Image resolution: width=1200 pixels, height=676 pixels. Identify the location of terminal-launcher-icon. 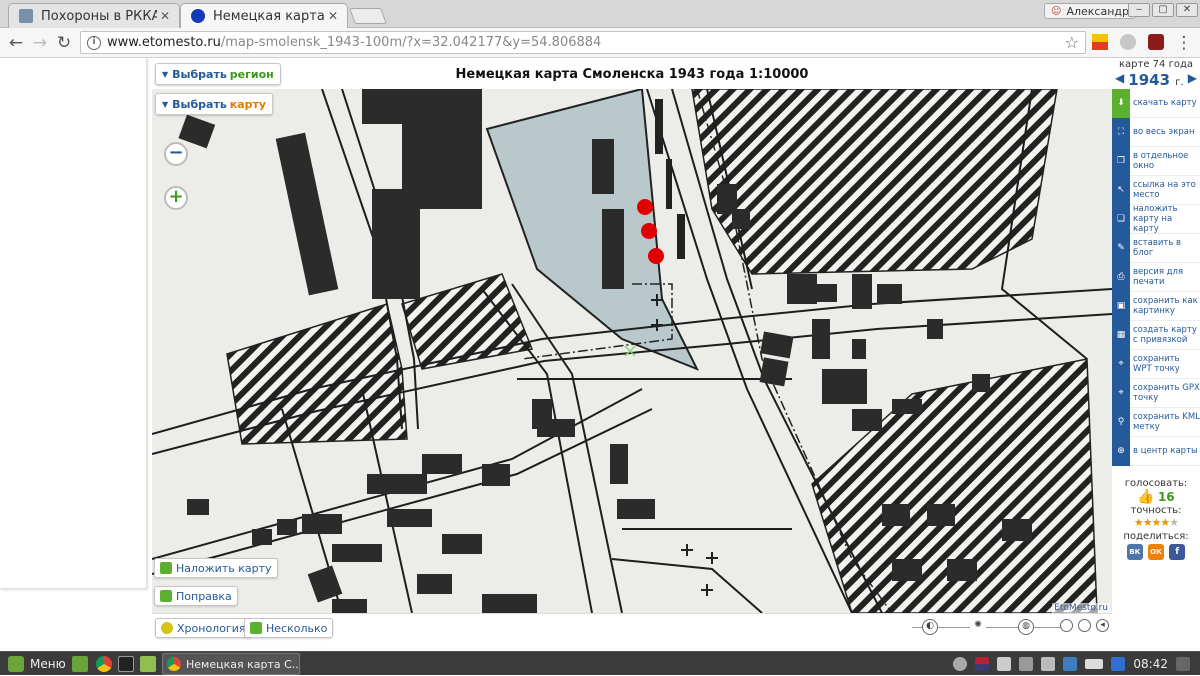
(126, 664).